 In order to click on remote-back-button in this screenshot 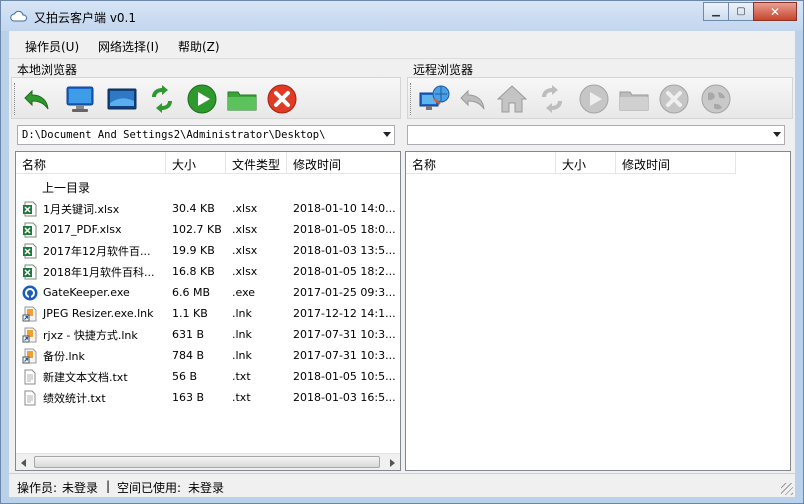, I will do `click(474, 99)`.